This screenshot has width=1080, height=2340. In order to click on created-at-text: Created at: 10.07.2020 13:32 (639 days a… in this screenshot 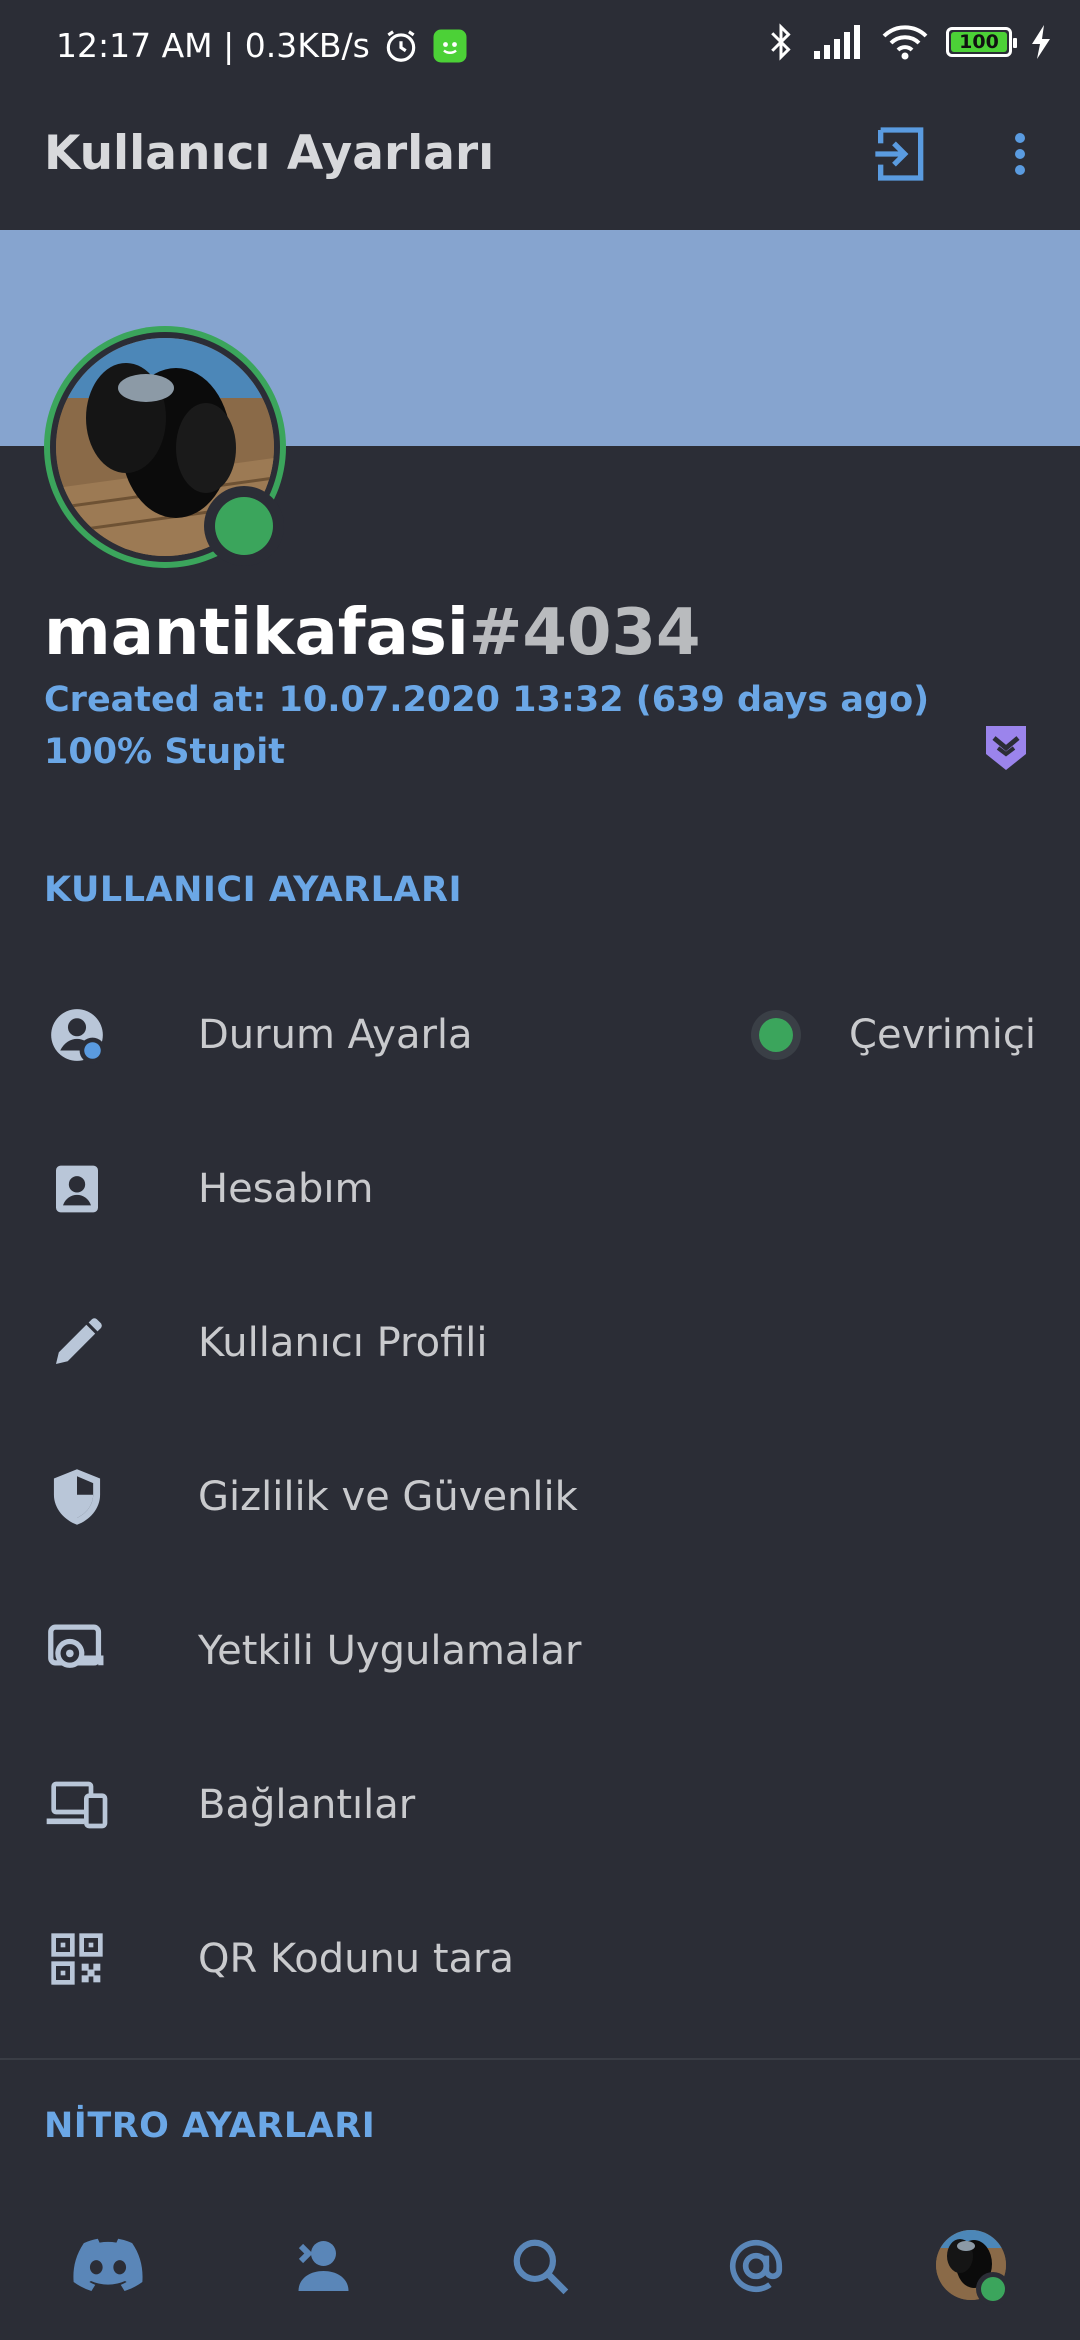, I will do `click(487, 700)`.